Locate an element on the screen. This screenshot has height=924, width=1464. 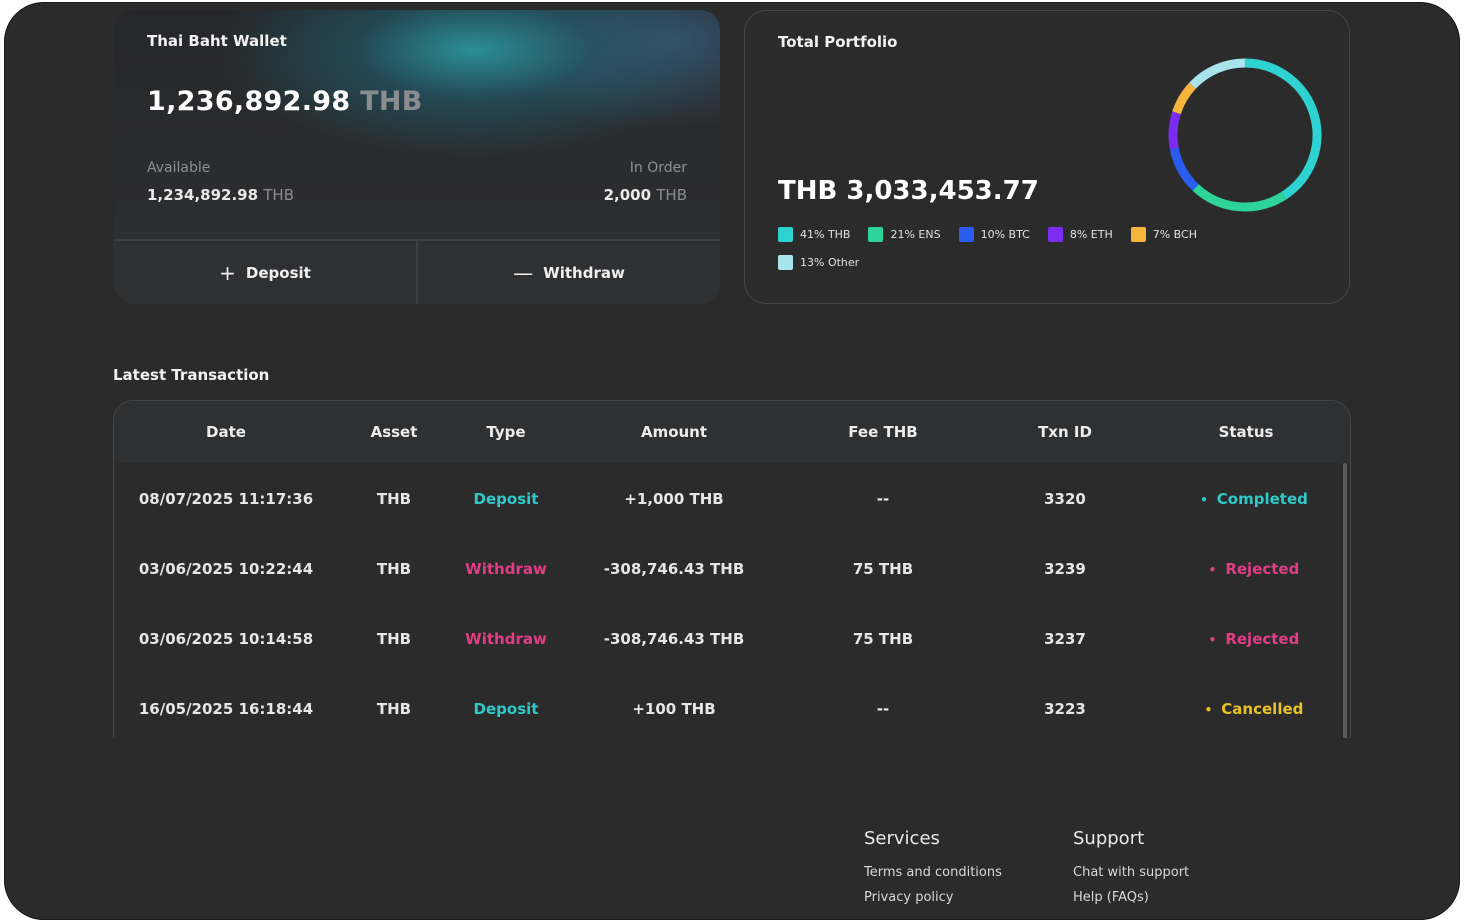
legend-item: 7% BCH is located at coordinates (1163, 234).